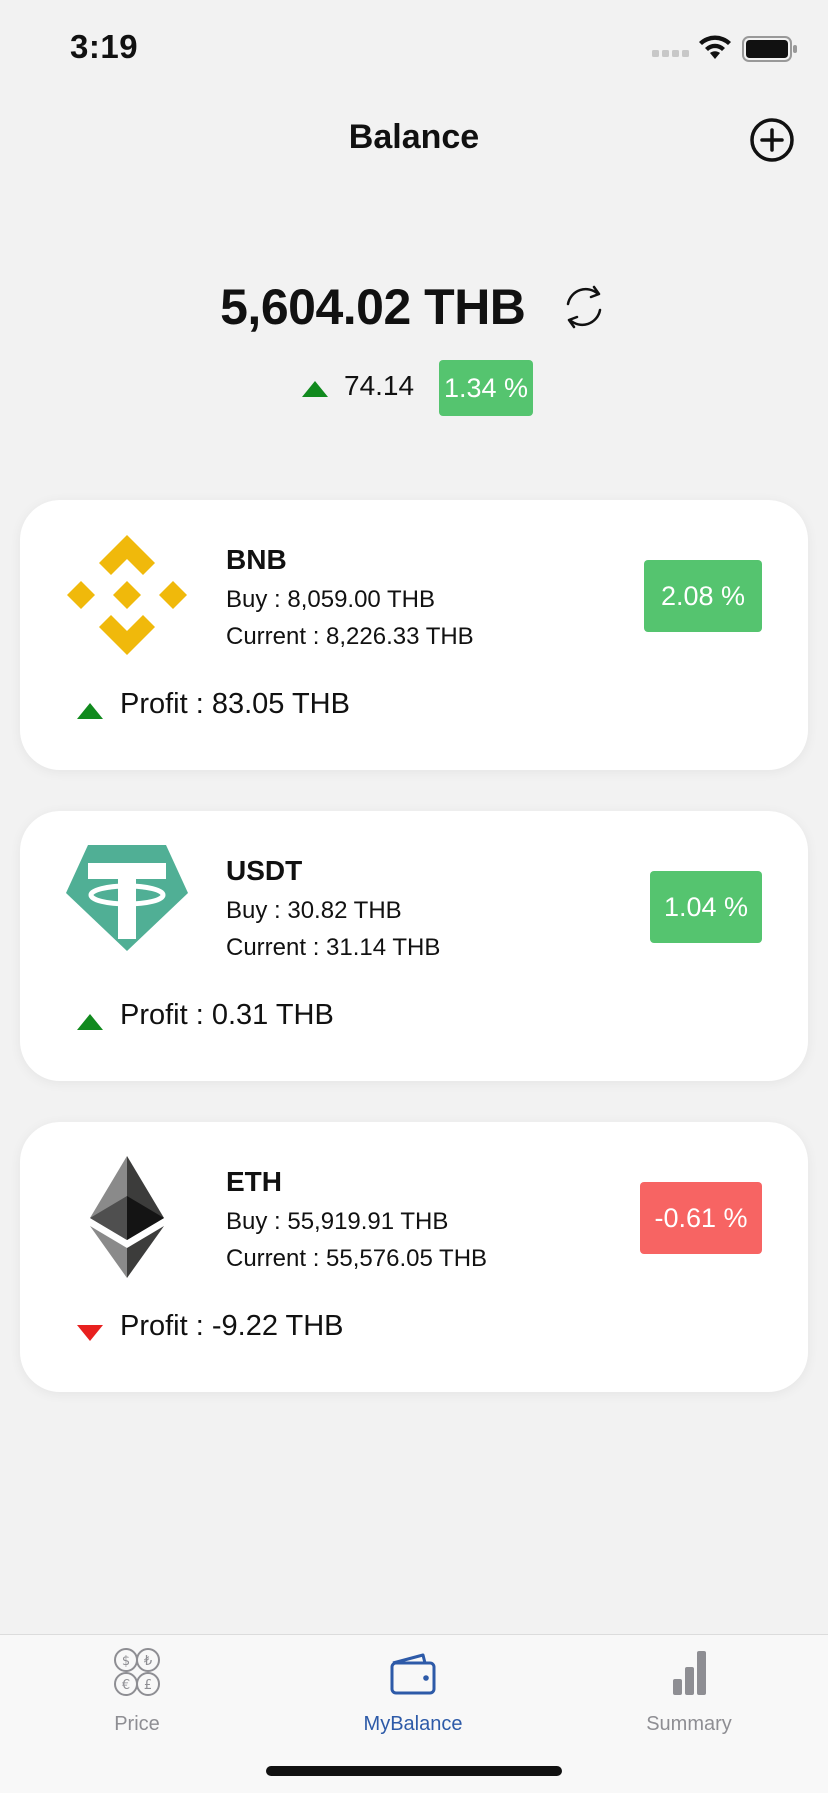  I want to click on coin-buy-price: Buy : 55,919.91 THB, so click(337, 1221).